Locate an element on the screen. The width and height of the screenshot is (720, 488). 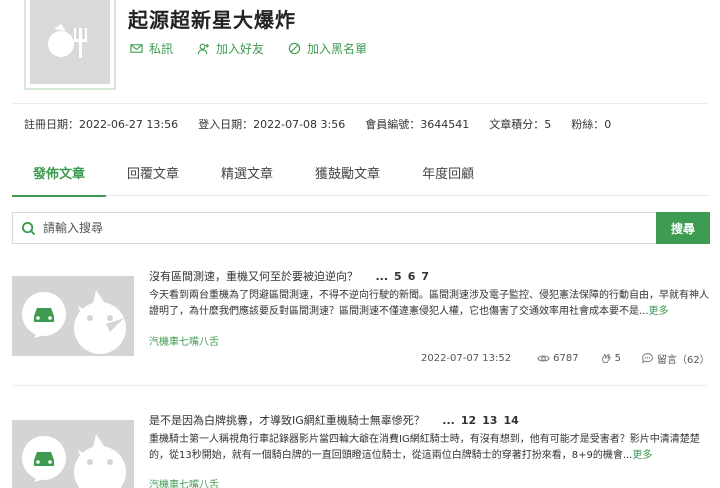
message-button: 私訊 is located at coordinates (151, 48).